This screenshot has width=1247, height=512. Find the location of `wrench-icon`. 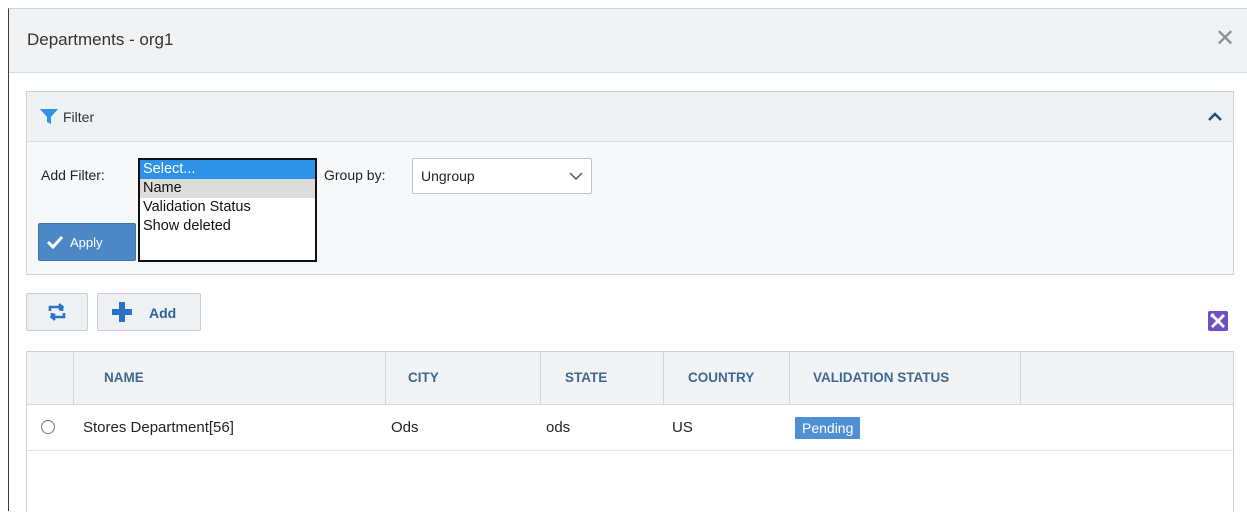

wrench-icon is located at coordinates (1217, 320).